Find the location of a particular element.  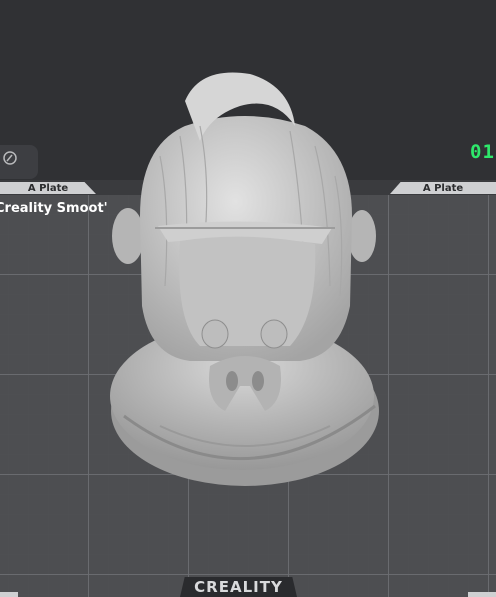

bottom-left-tag is located at coordinates (9, 594).